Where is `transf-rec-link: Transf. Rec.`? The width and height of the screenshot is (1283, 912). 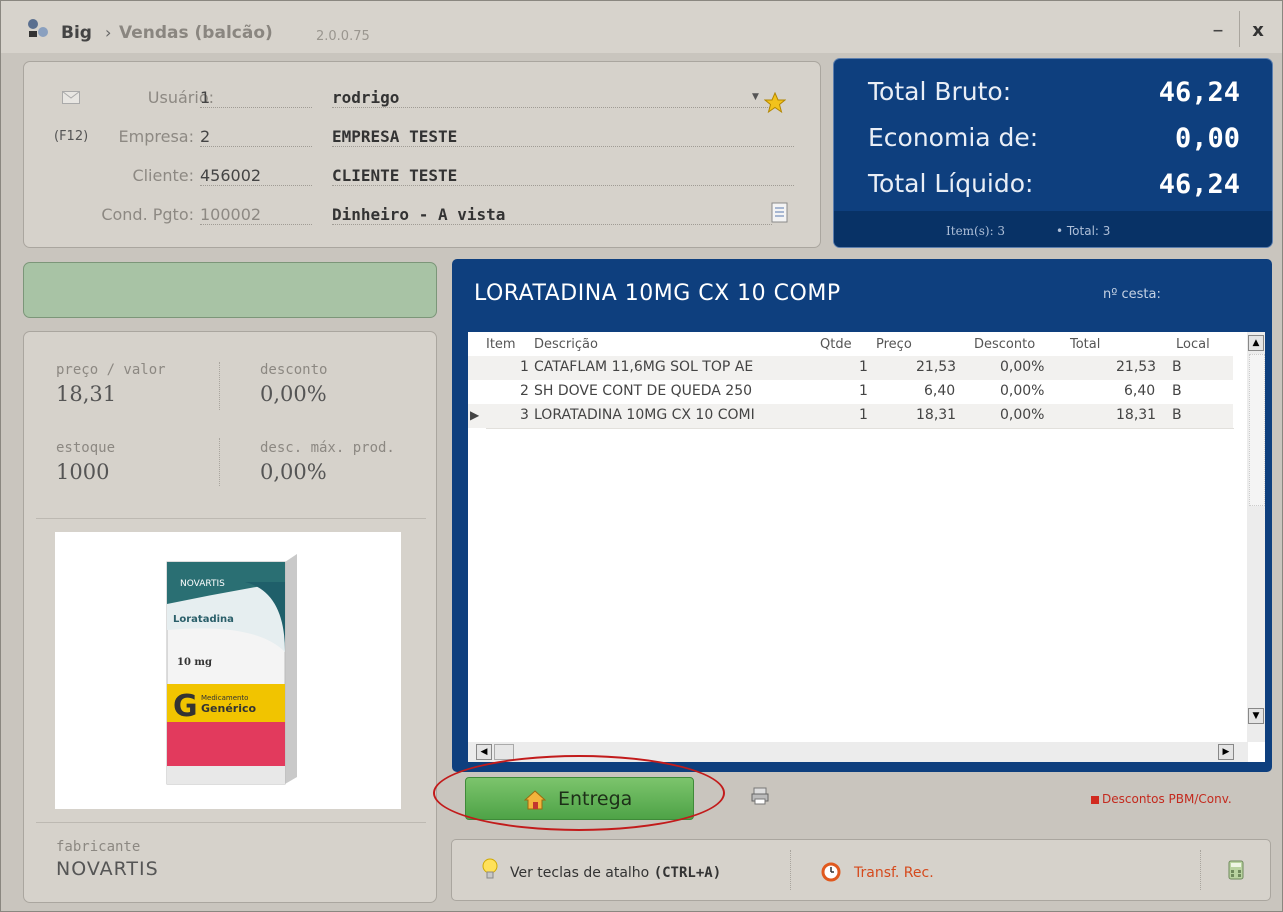
transf-rec-link: Transf. Rec. is located at coordinates (894, 873).